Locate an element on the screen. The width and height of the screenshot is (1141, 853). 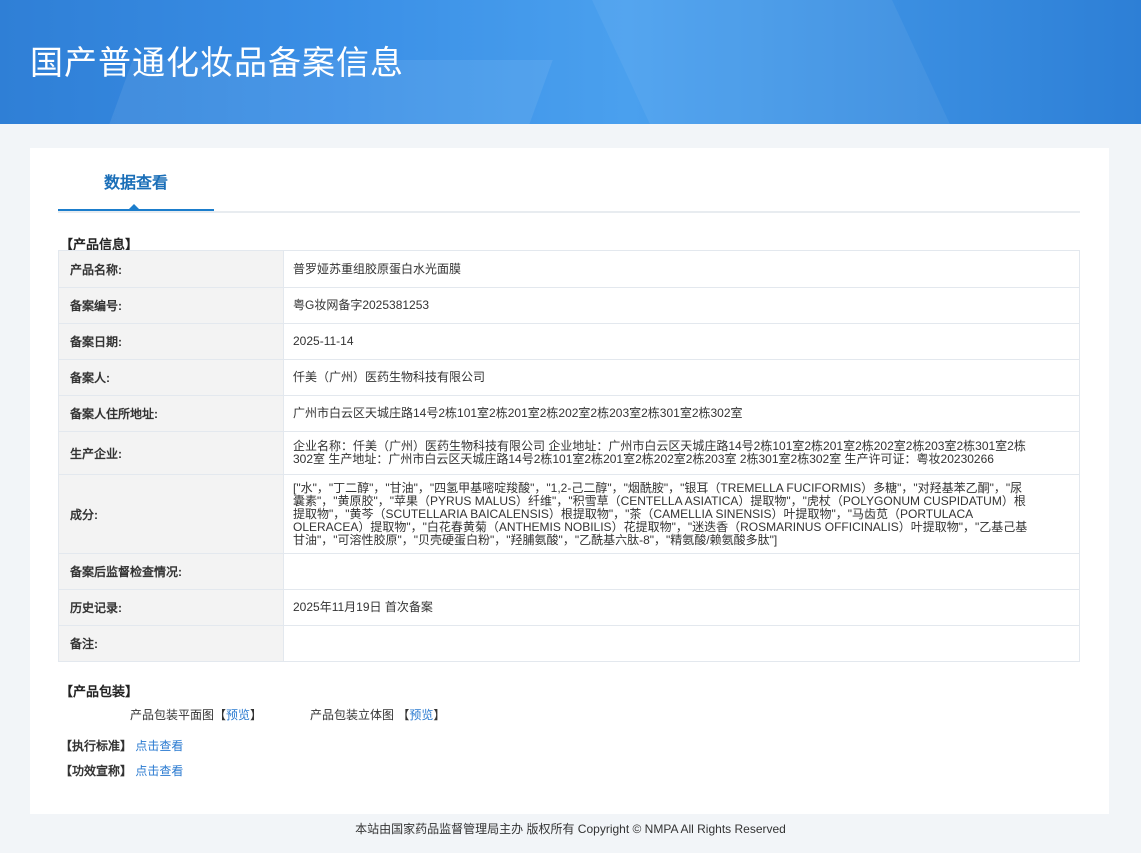
packaging-solid-item: 产品包装立体图 【预览】 is located at coordinates (377, 714).